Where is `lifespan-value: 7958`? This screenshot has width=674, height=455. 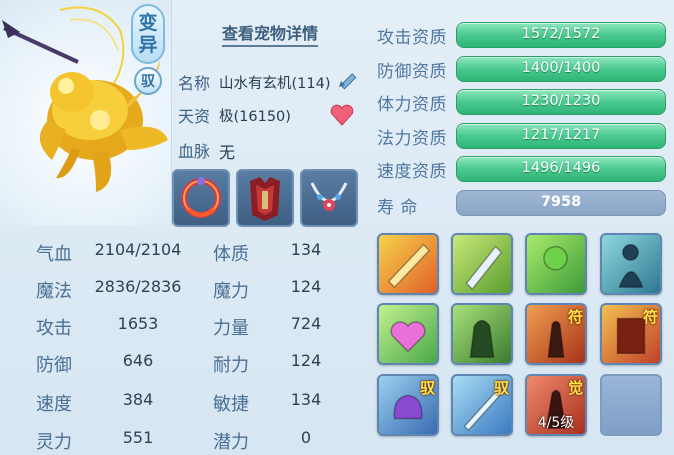
lifespan-value: 7958 is located at coordinates (561, 202).